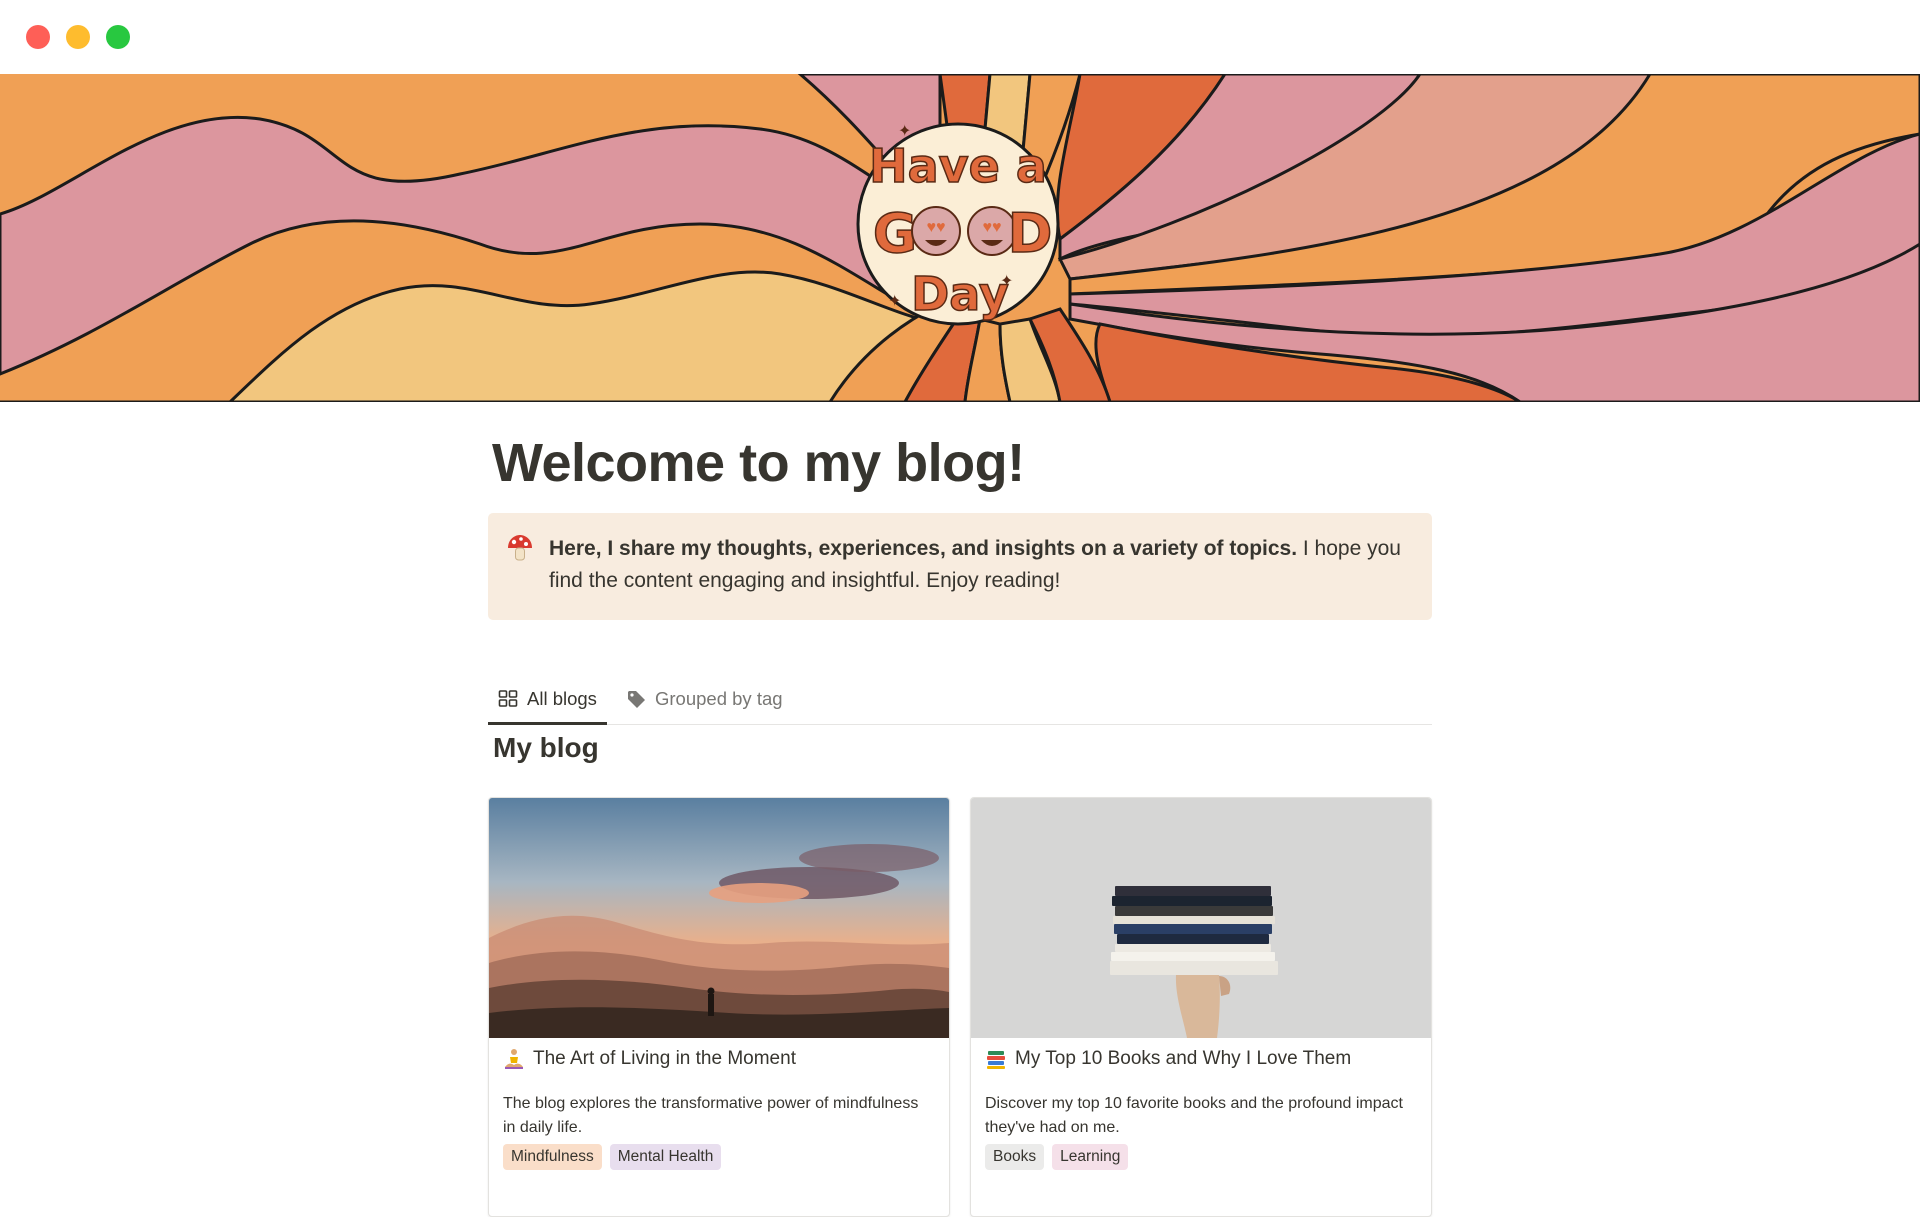  I want to click on meditation-icon, so click(514, 1059).